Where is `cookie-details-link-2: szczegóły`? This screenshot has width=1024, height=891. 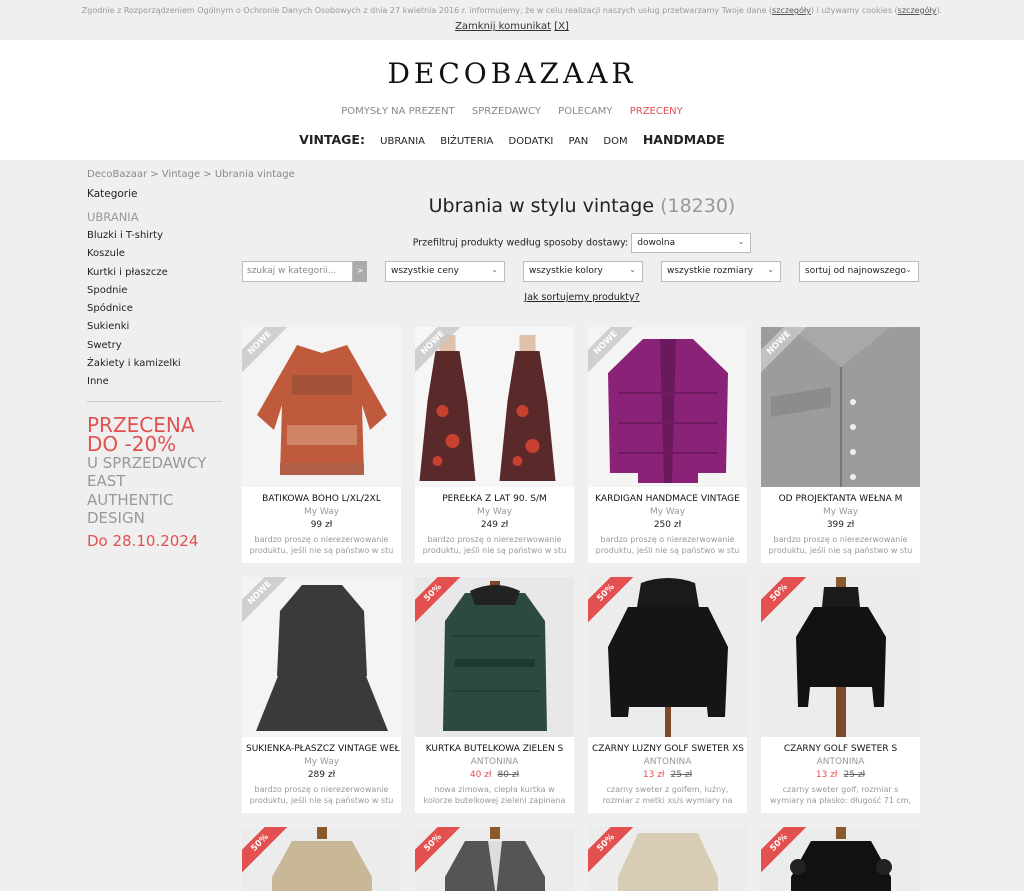
cookie-details-link-2: szczegóły is located at coordinates (917, 10).